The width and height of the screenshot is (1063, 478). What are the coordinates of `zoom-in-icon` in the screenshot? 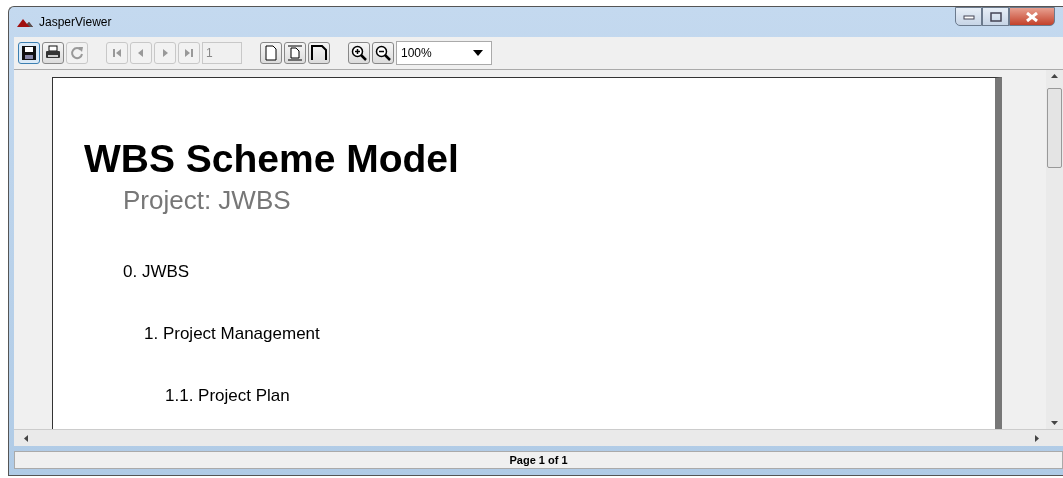 It's located at (359, 53).